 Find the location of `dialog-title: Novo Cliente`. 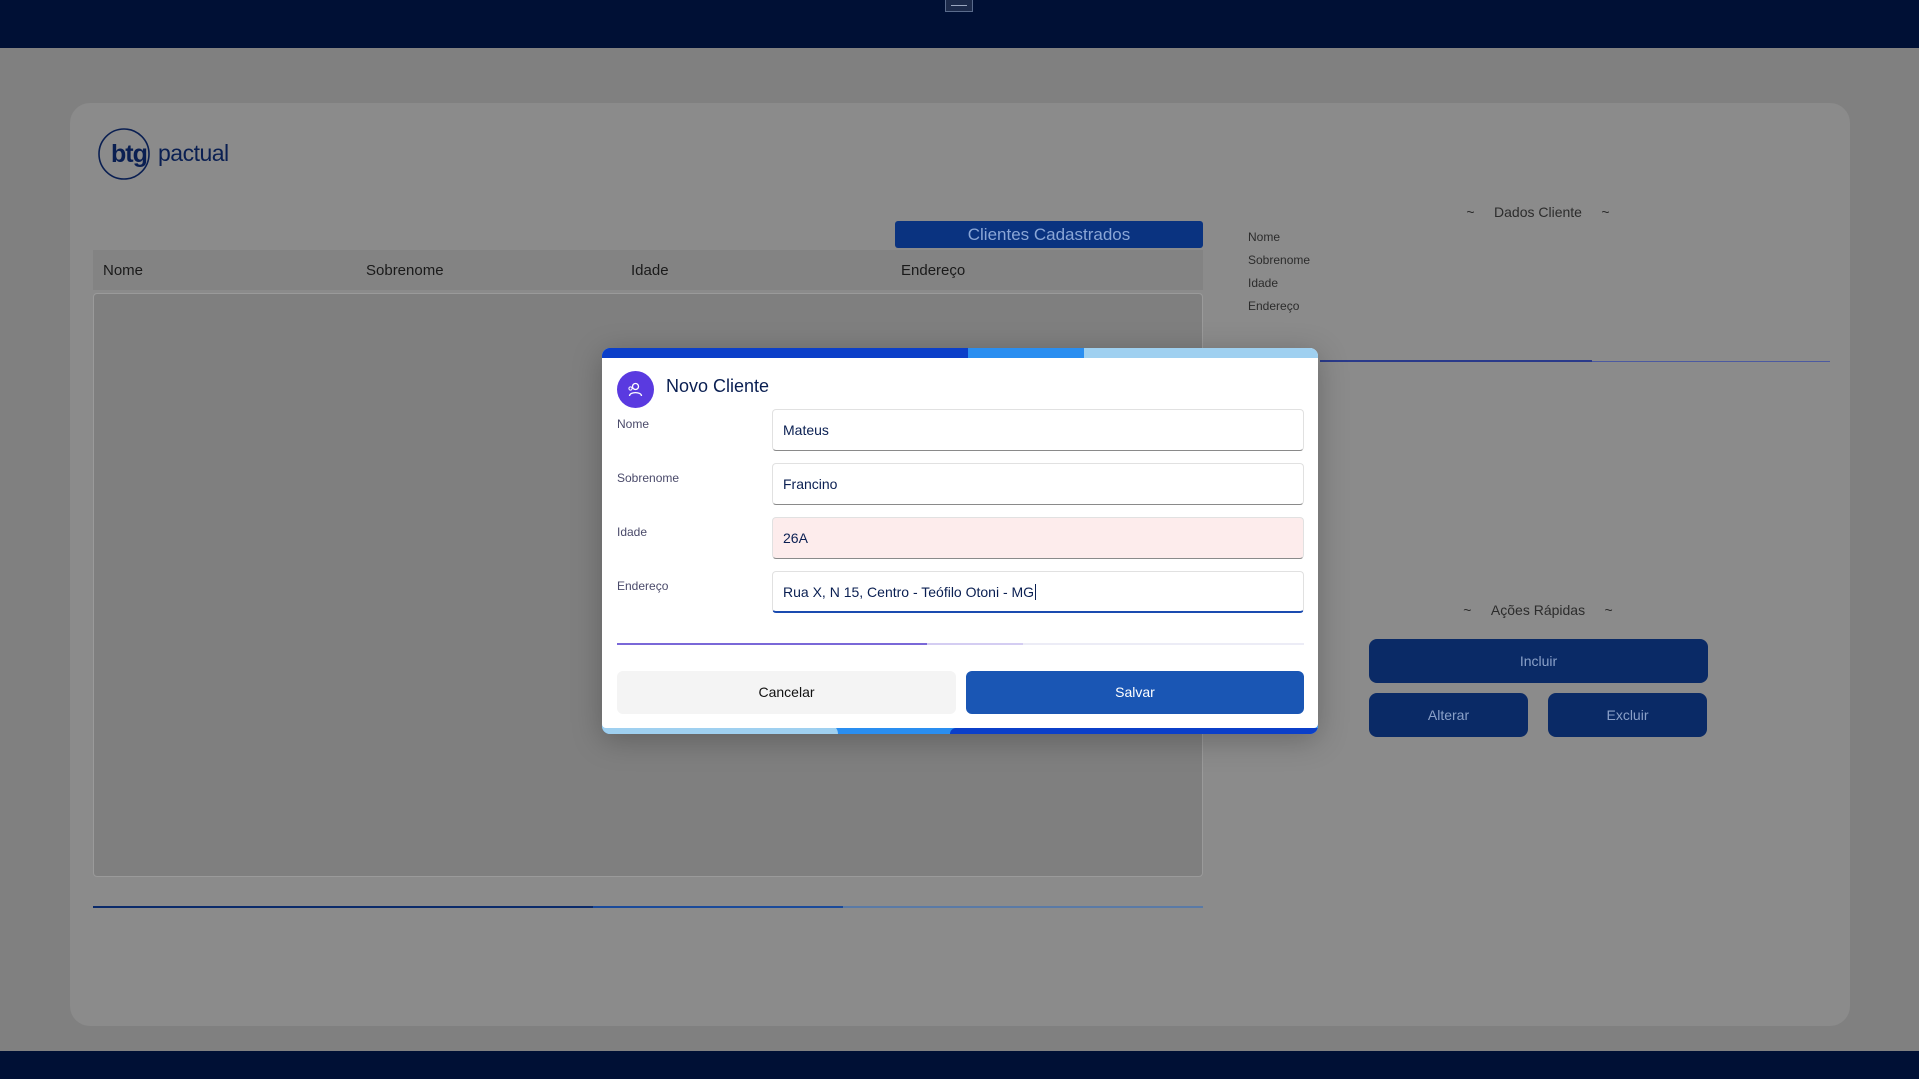

dialog-title: Novo Cliente is located at coordinates (718, 386).